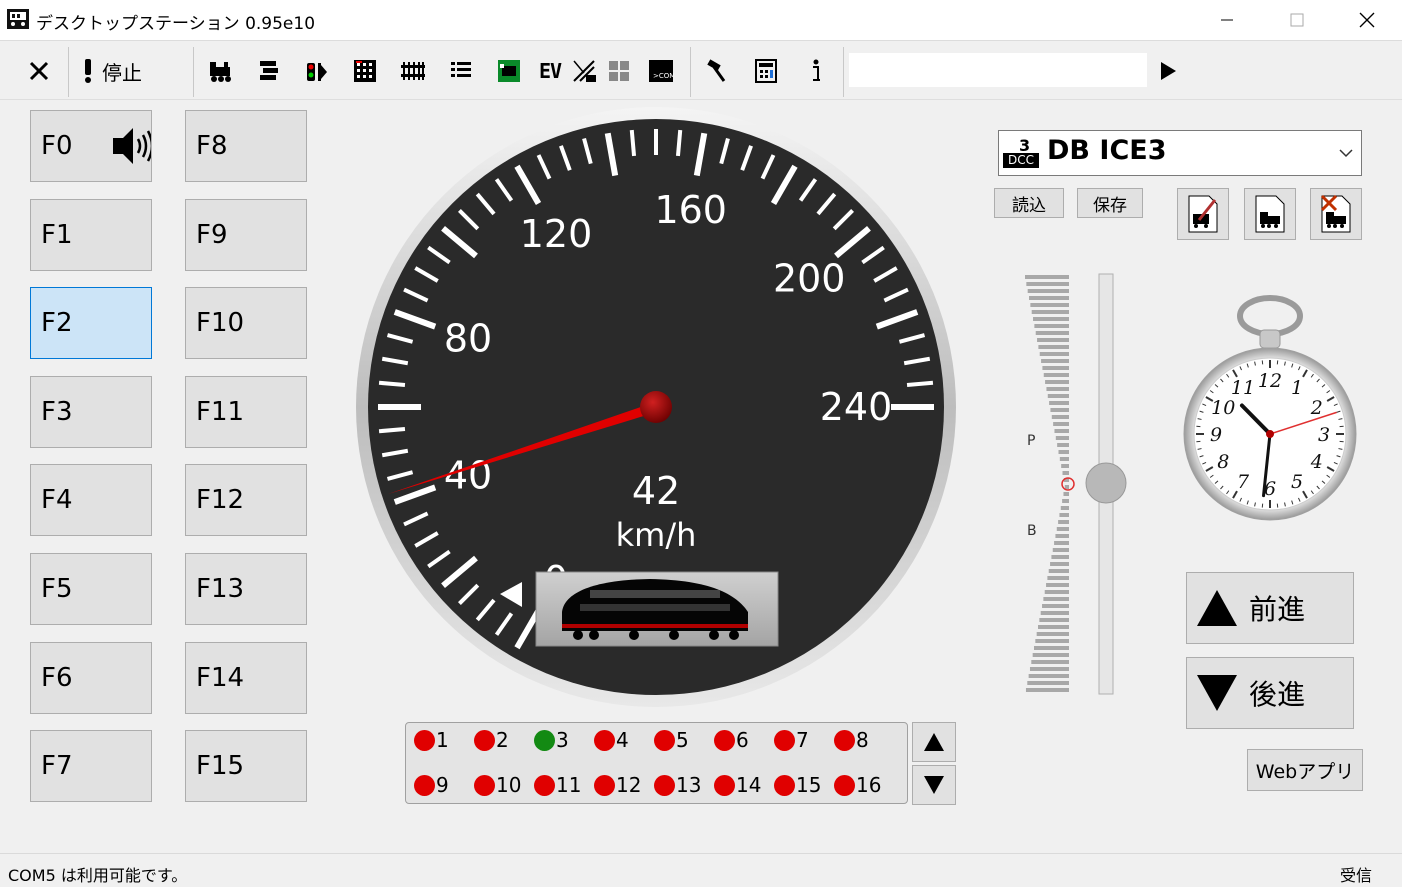  Describe the element at coordinates (701, 870) in the screenshot. I see `status-bar: COM5 は利用可能です。 受信` at that location.